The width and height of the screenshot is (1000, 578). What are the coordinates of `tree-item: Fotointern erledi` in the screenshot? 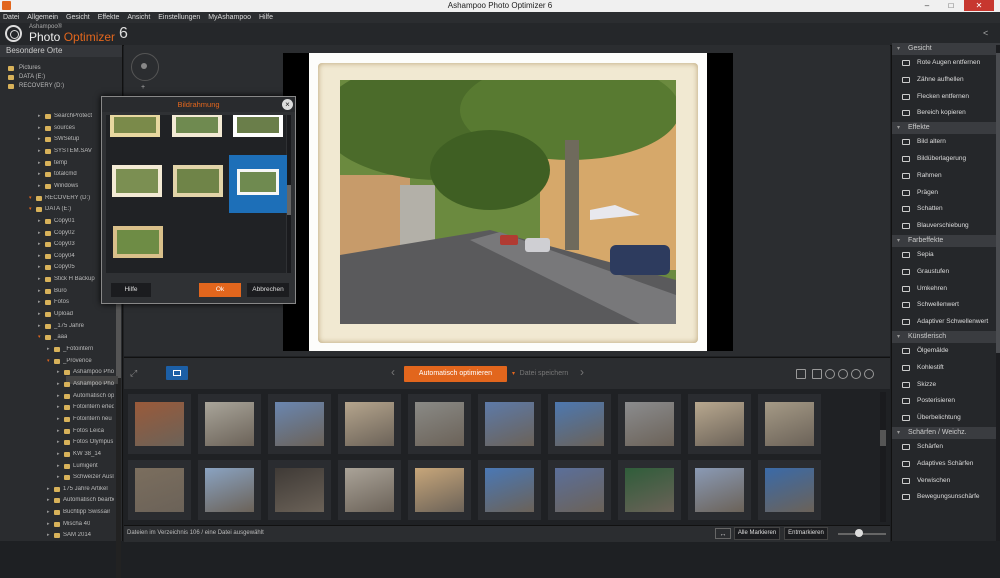 It's located at (93, 407).